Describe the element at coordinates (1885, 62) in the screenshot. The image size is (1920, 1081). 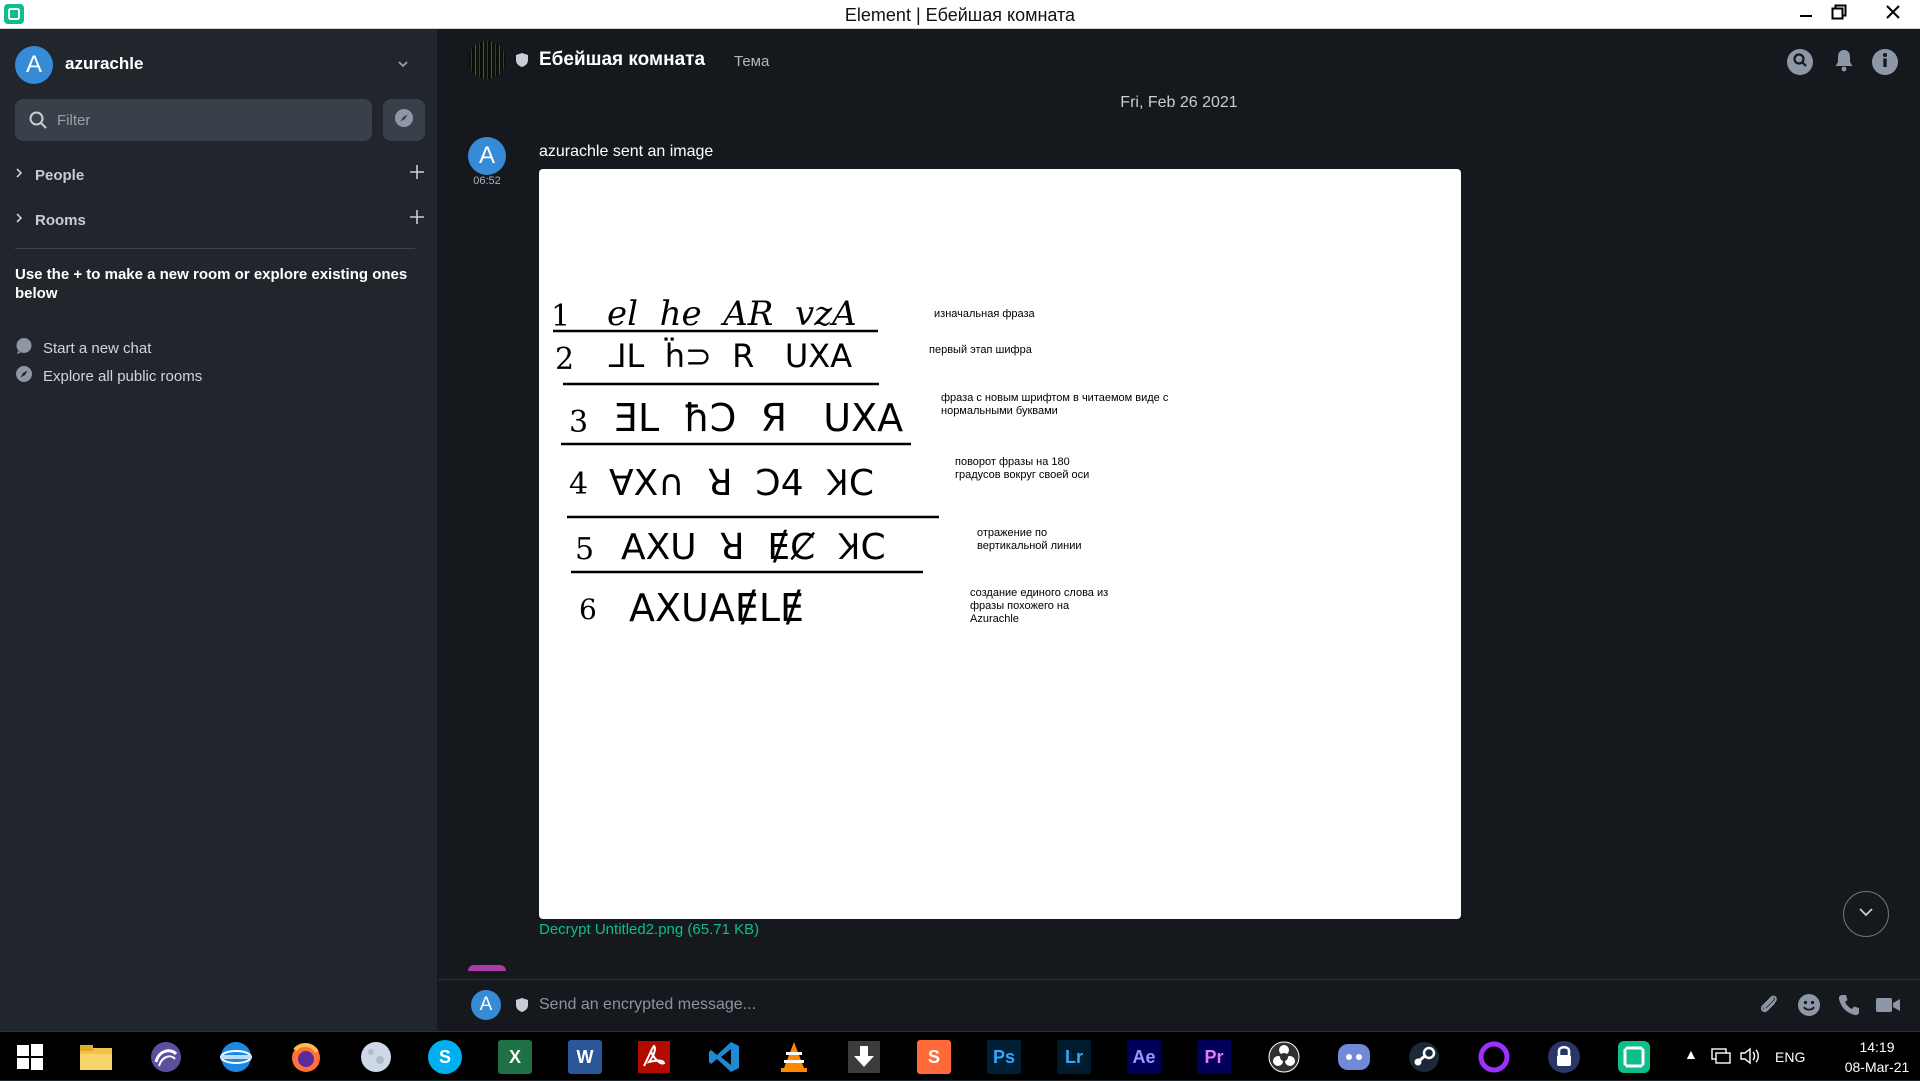
I see `room-info-button` at that location.